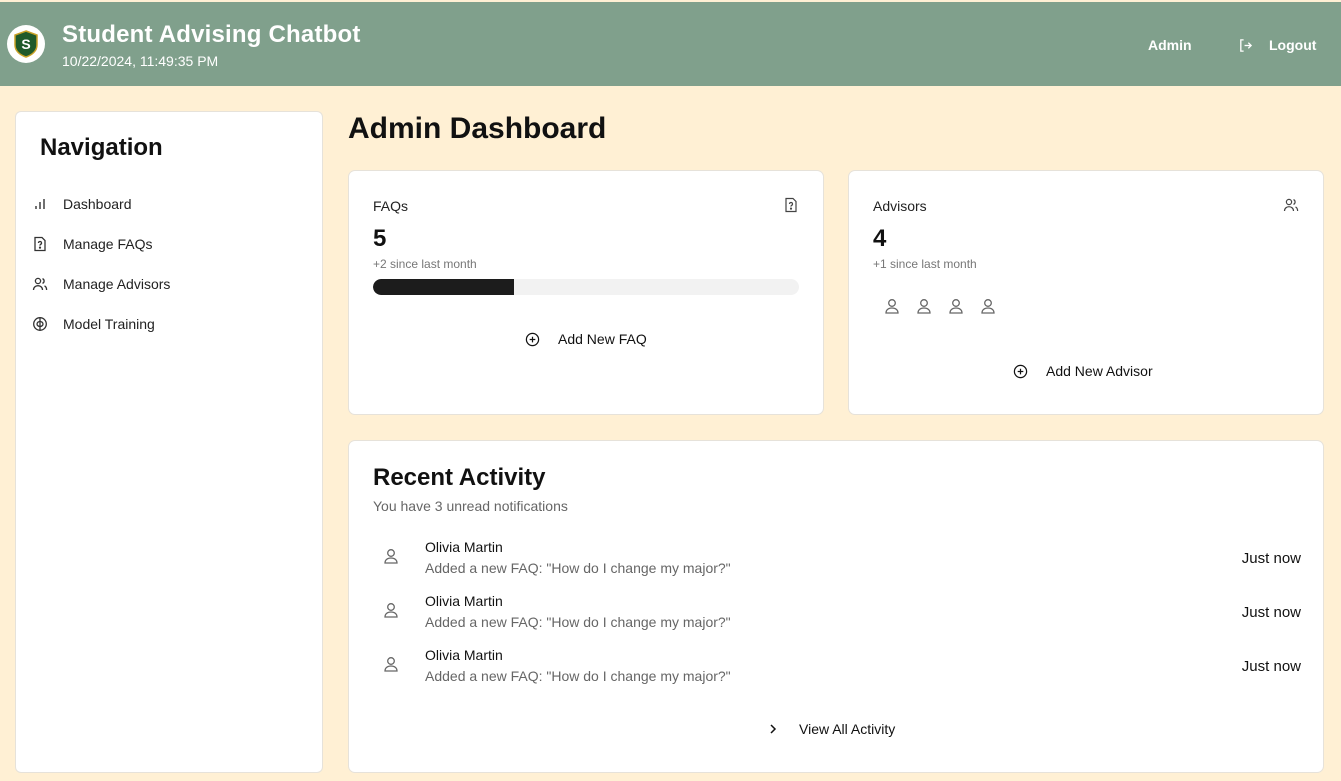 The image size is (1341, 781). Describe the element at coordinates (880, 238) in the screenshot. I see `advisors-count: 4` at that location.